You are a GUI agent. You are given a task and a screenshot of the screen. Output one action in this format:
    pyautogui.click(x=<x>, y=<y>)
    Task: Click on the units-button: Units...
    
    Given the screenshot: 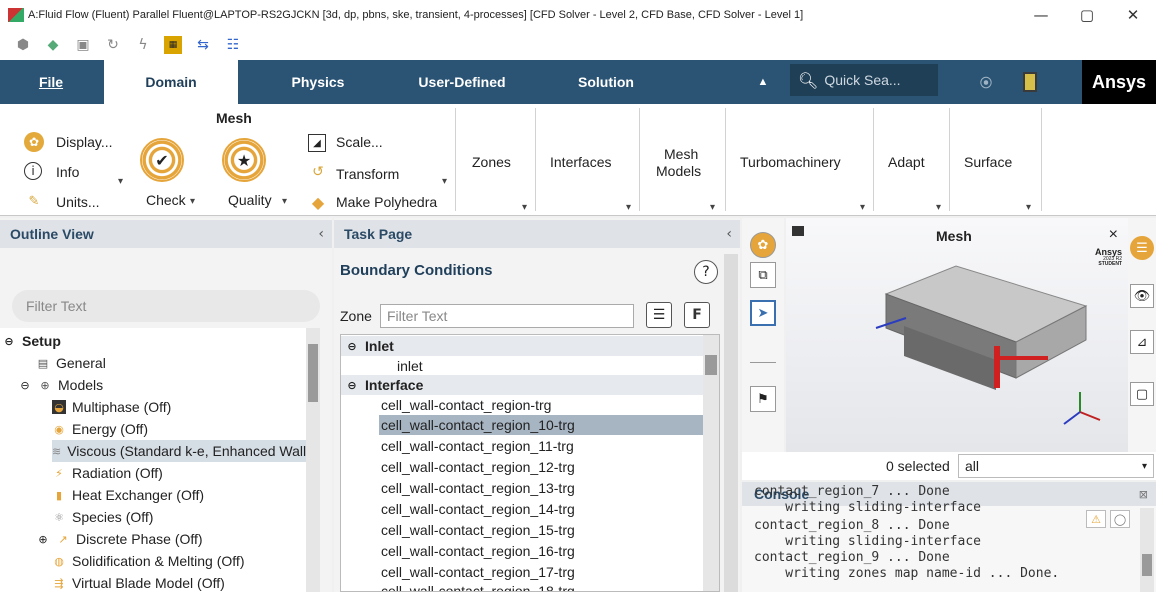 What is the action you would take?
    pyautogui.click(x=78, y=202)
    